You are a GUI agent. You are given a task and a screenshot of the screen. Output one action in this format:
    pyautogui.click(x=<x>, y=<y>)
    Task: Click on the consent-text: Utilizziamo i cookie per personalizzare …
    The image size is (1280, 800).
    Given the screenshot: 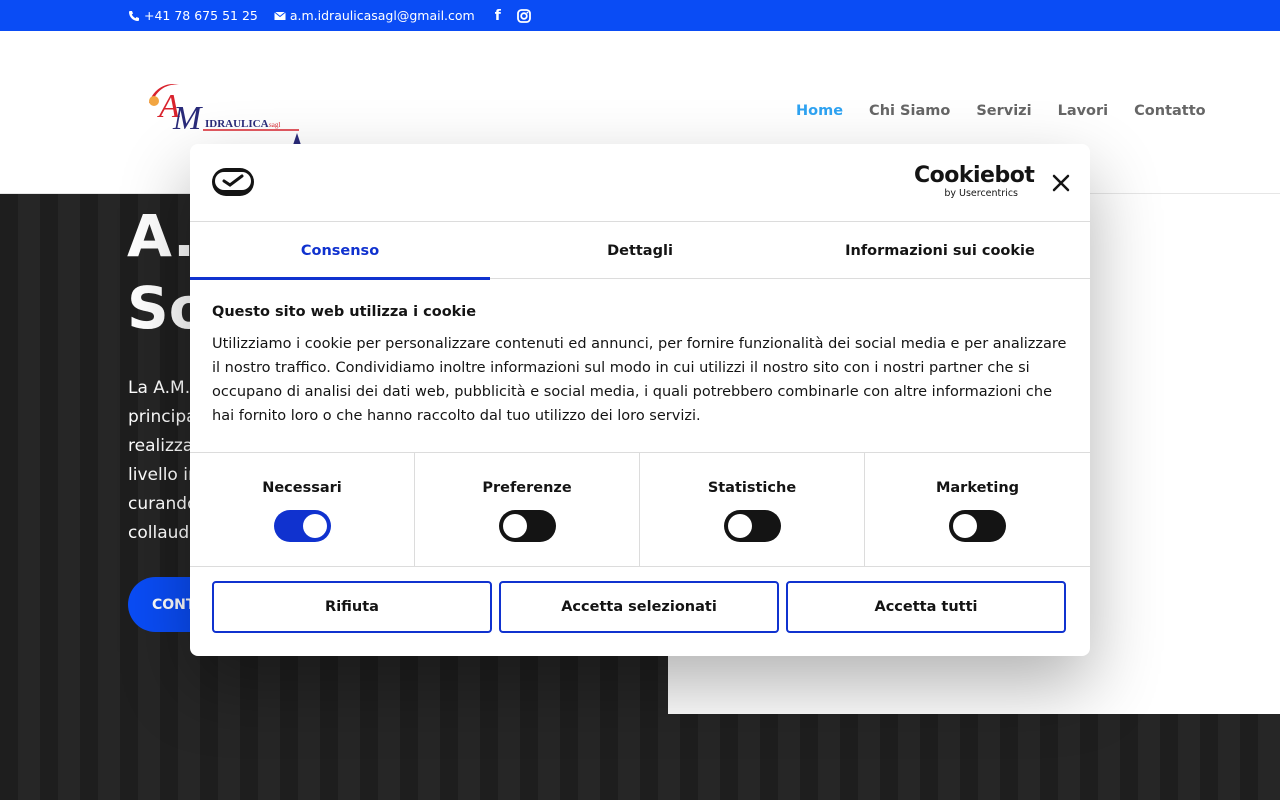 What is the action you would take?
    pyautogui.click(x=639, y=380)
    